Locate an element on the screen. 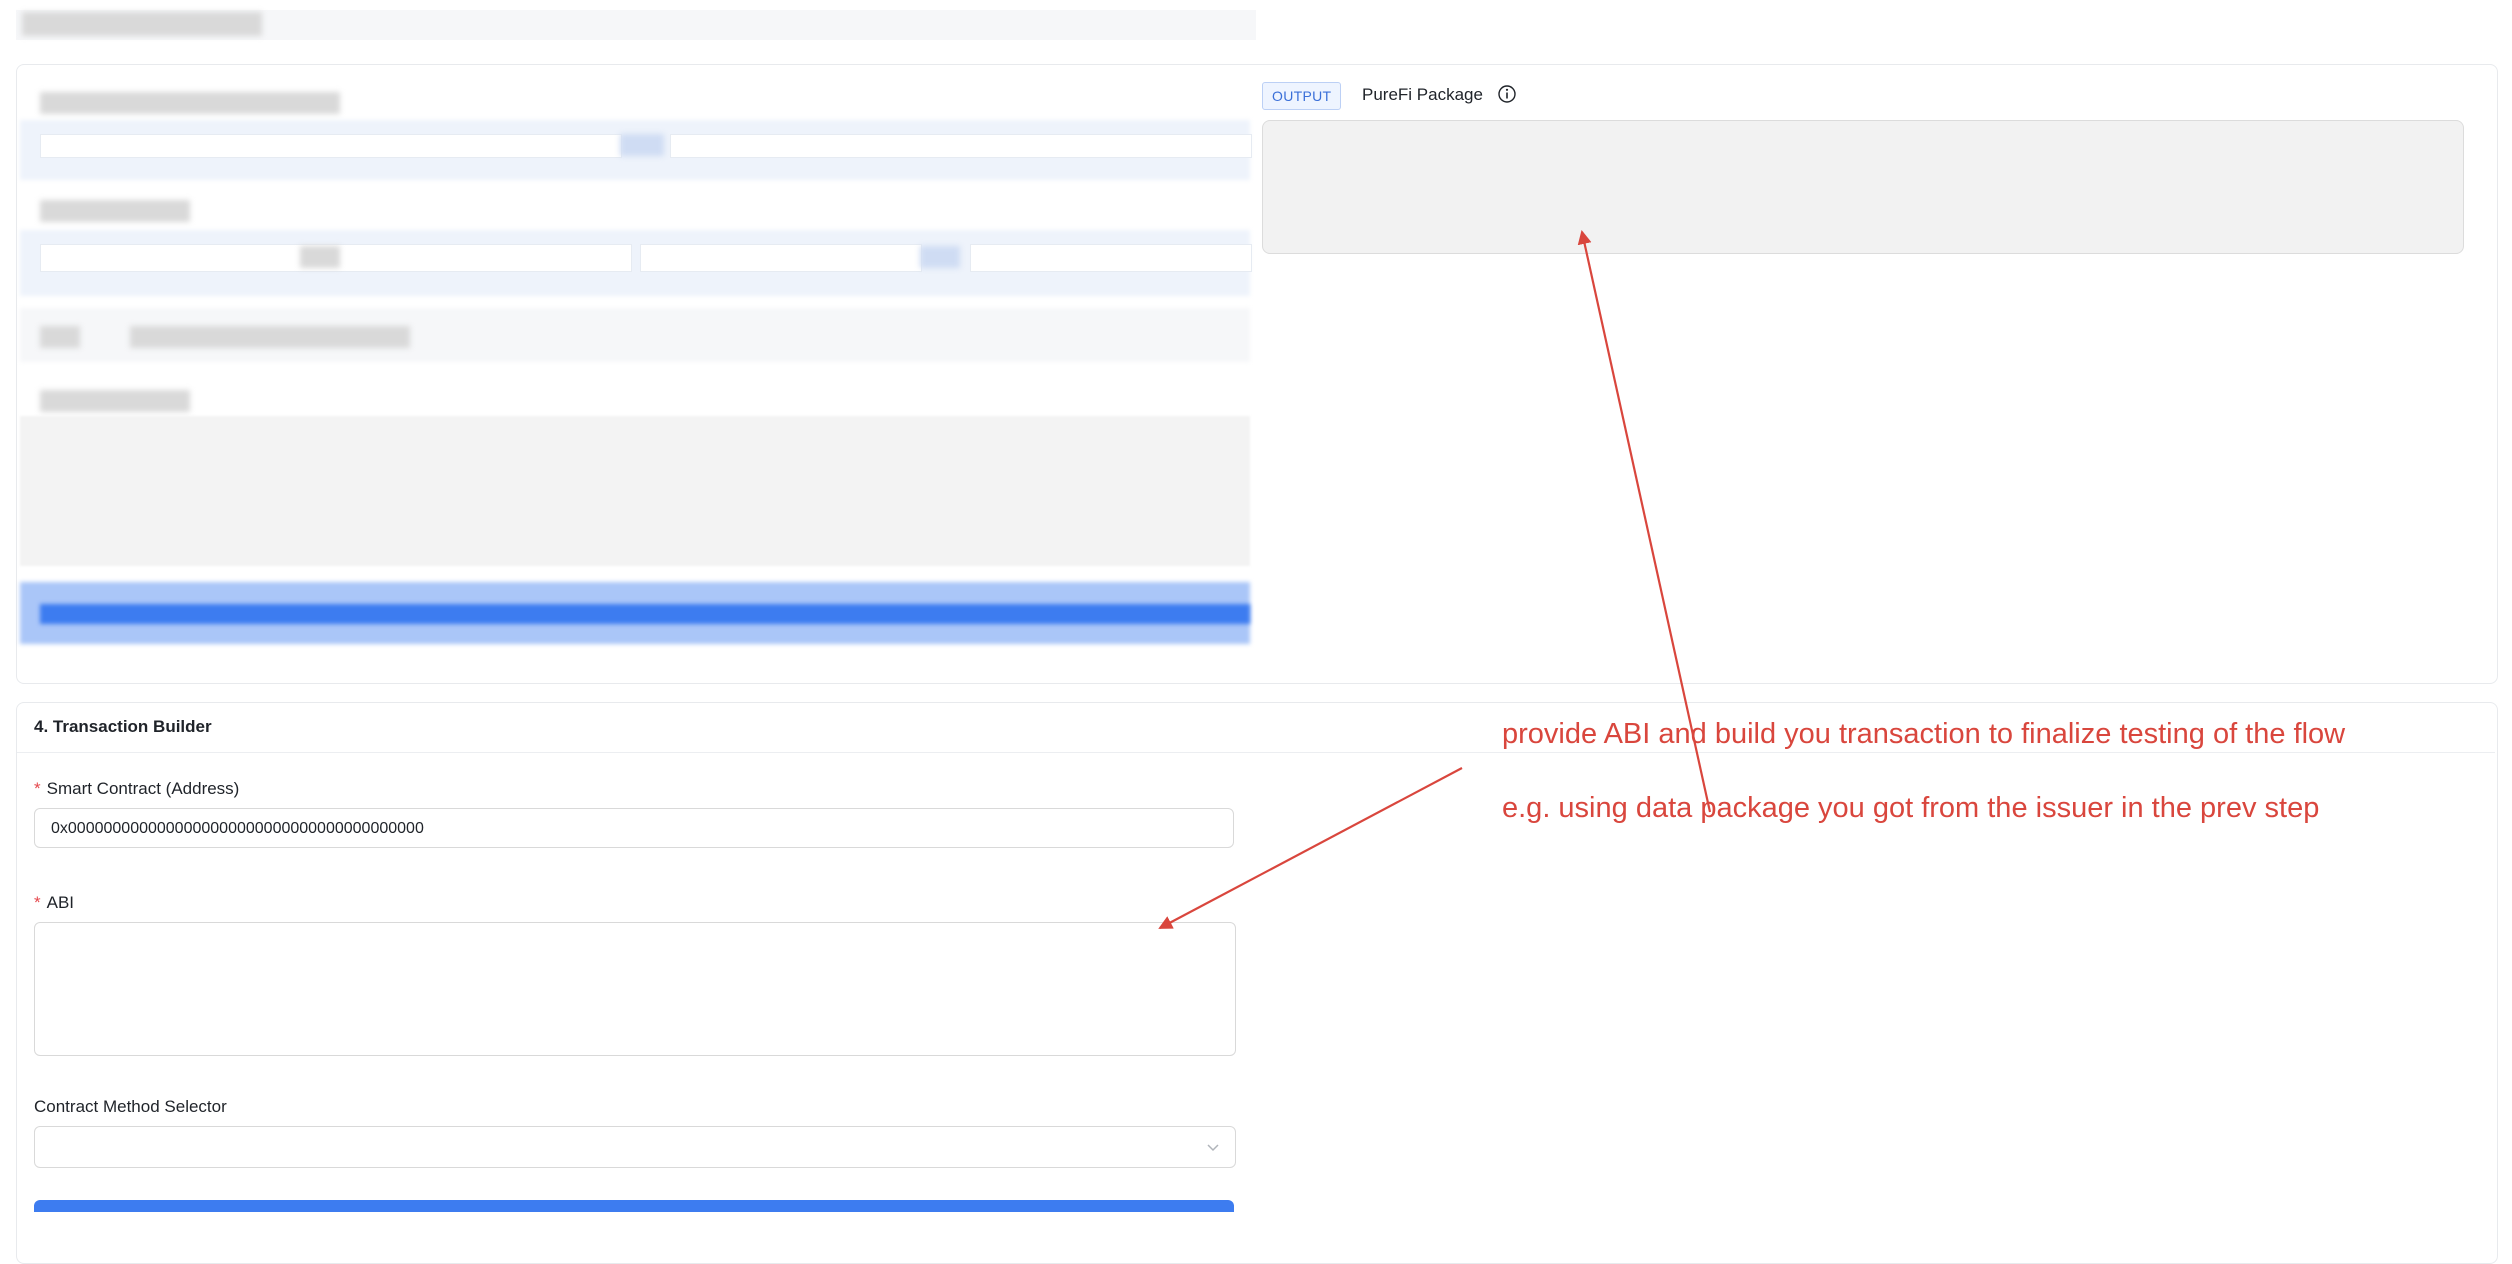  purefi-package-label: PureFi Package is located at coordinates (1422, 94).